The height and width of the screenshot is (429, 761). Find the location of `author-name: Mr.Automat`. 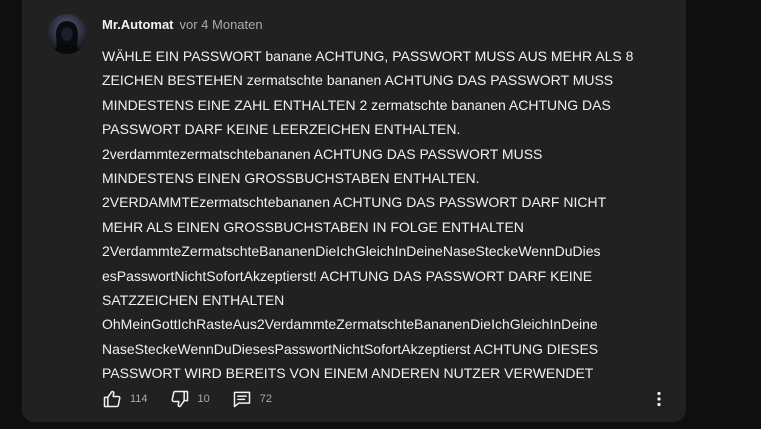

author-name: Mr.Automat is located at coordinates (138, 24).